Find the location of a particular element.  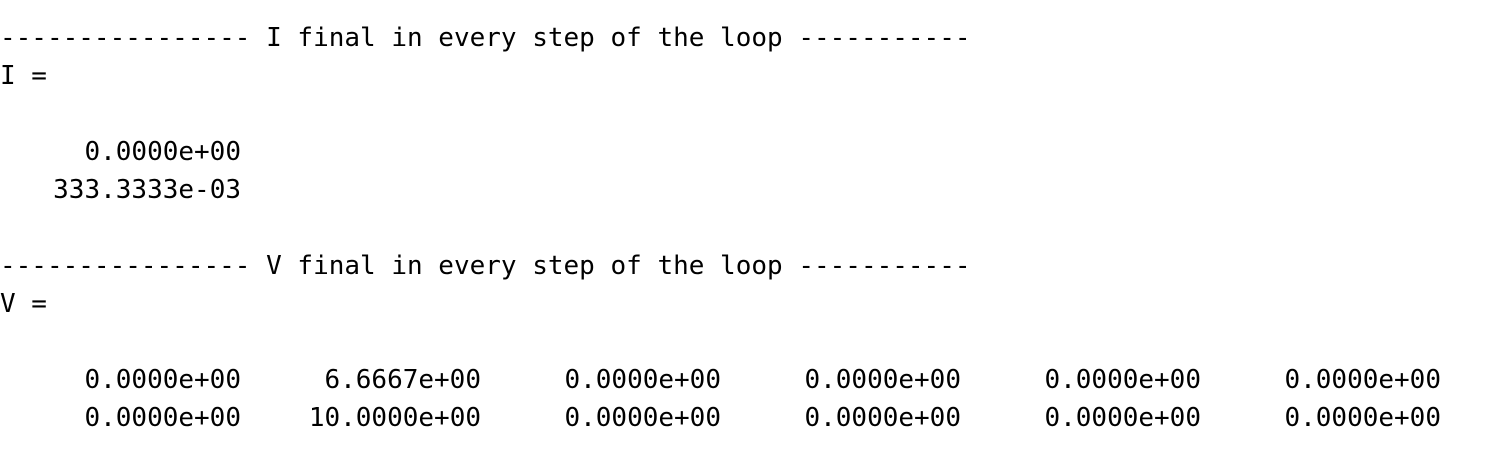

i-value: 333.3333e-03 is located at coordinates (147, 190).